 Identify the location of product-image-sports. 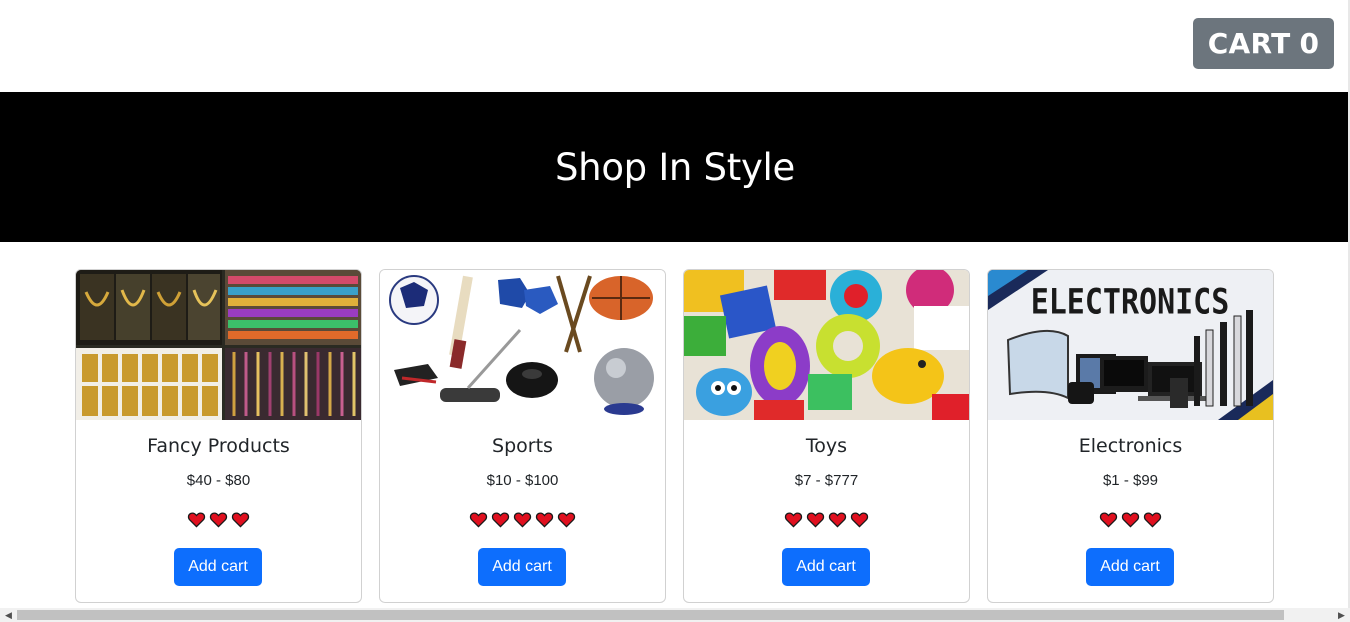
(522, 345).